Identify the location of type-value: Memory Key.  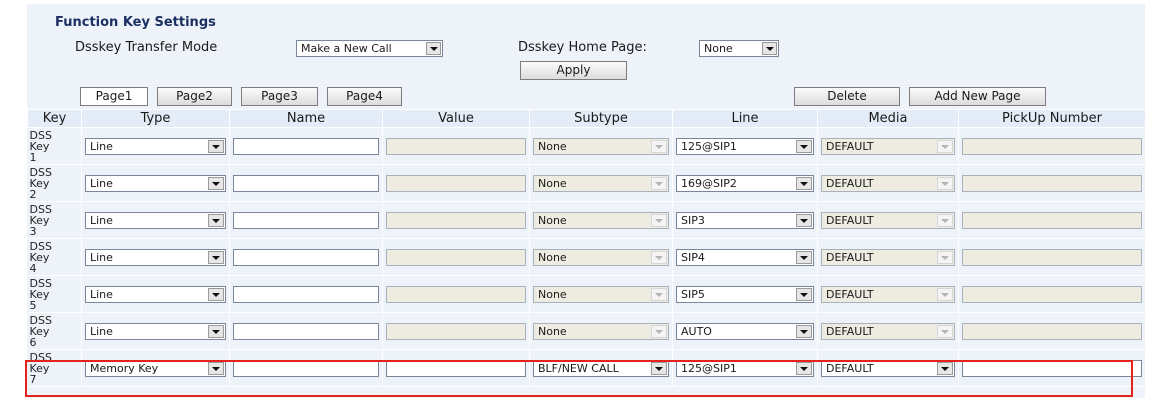
(124, 368).